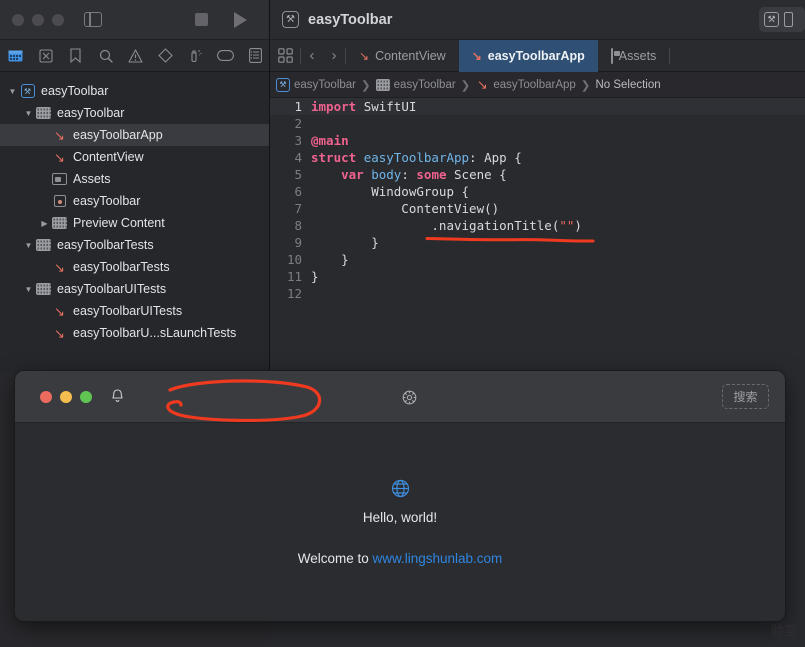  I want to click on code-token: SwiftUI, so click(390, 106).